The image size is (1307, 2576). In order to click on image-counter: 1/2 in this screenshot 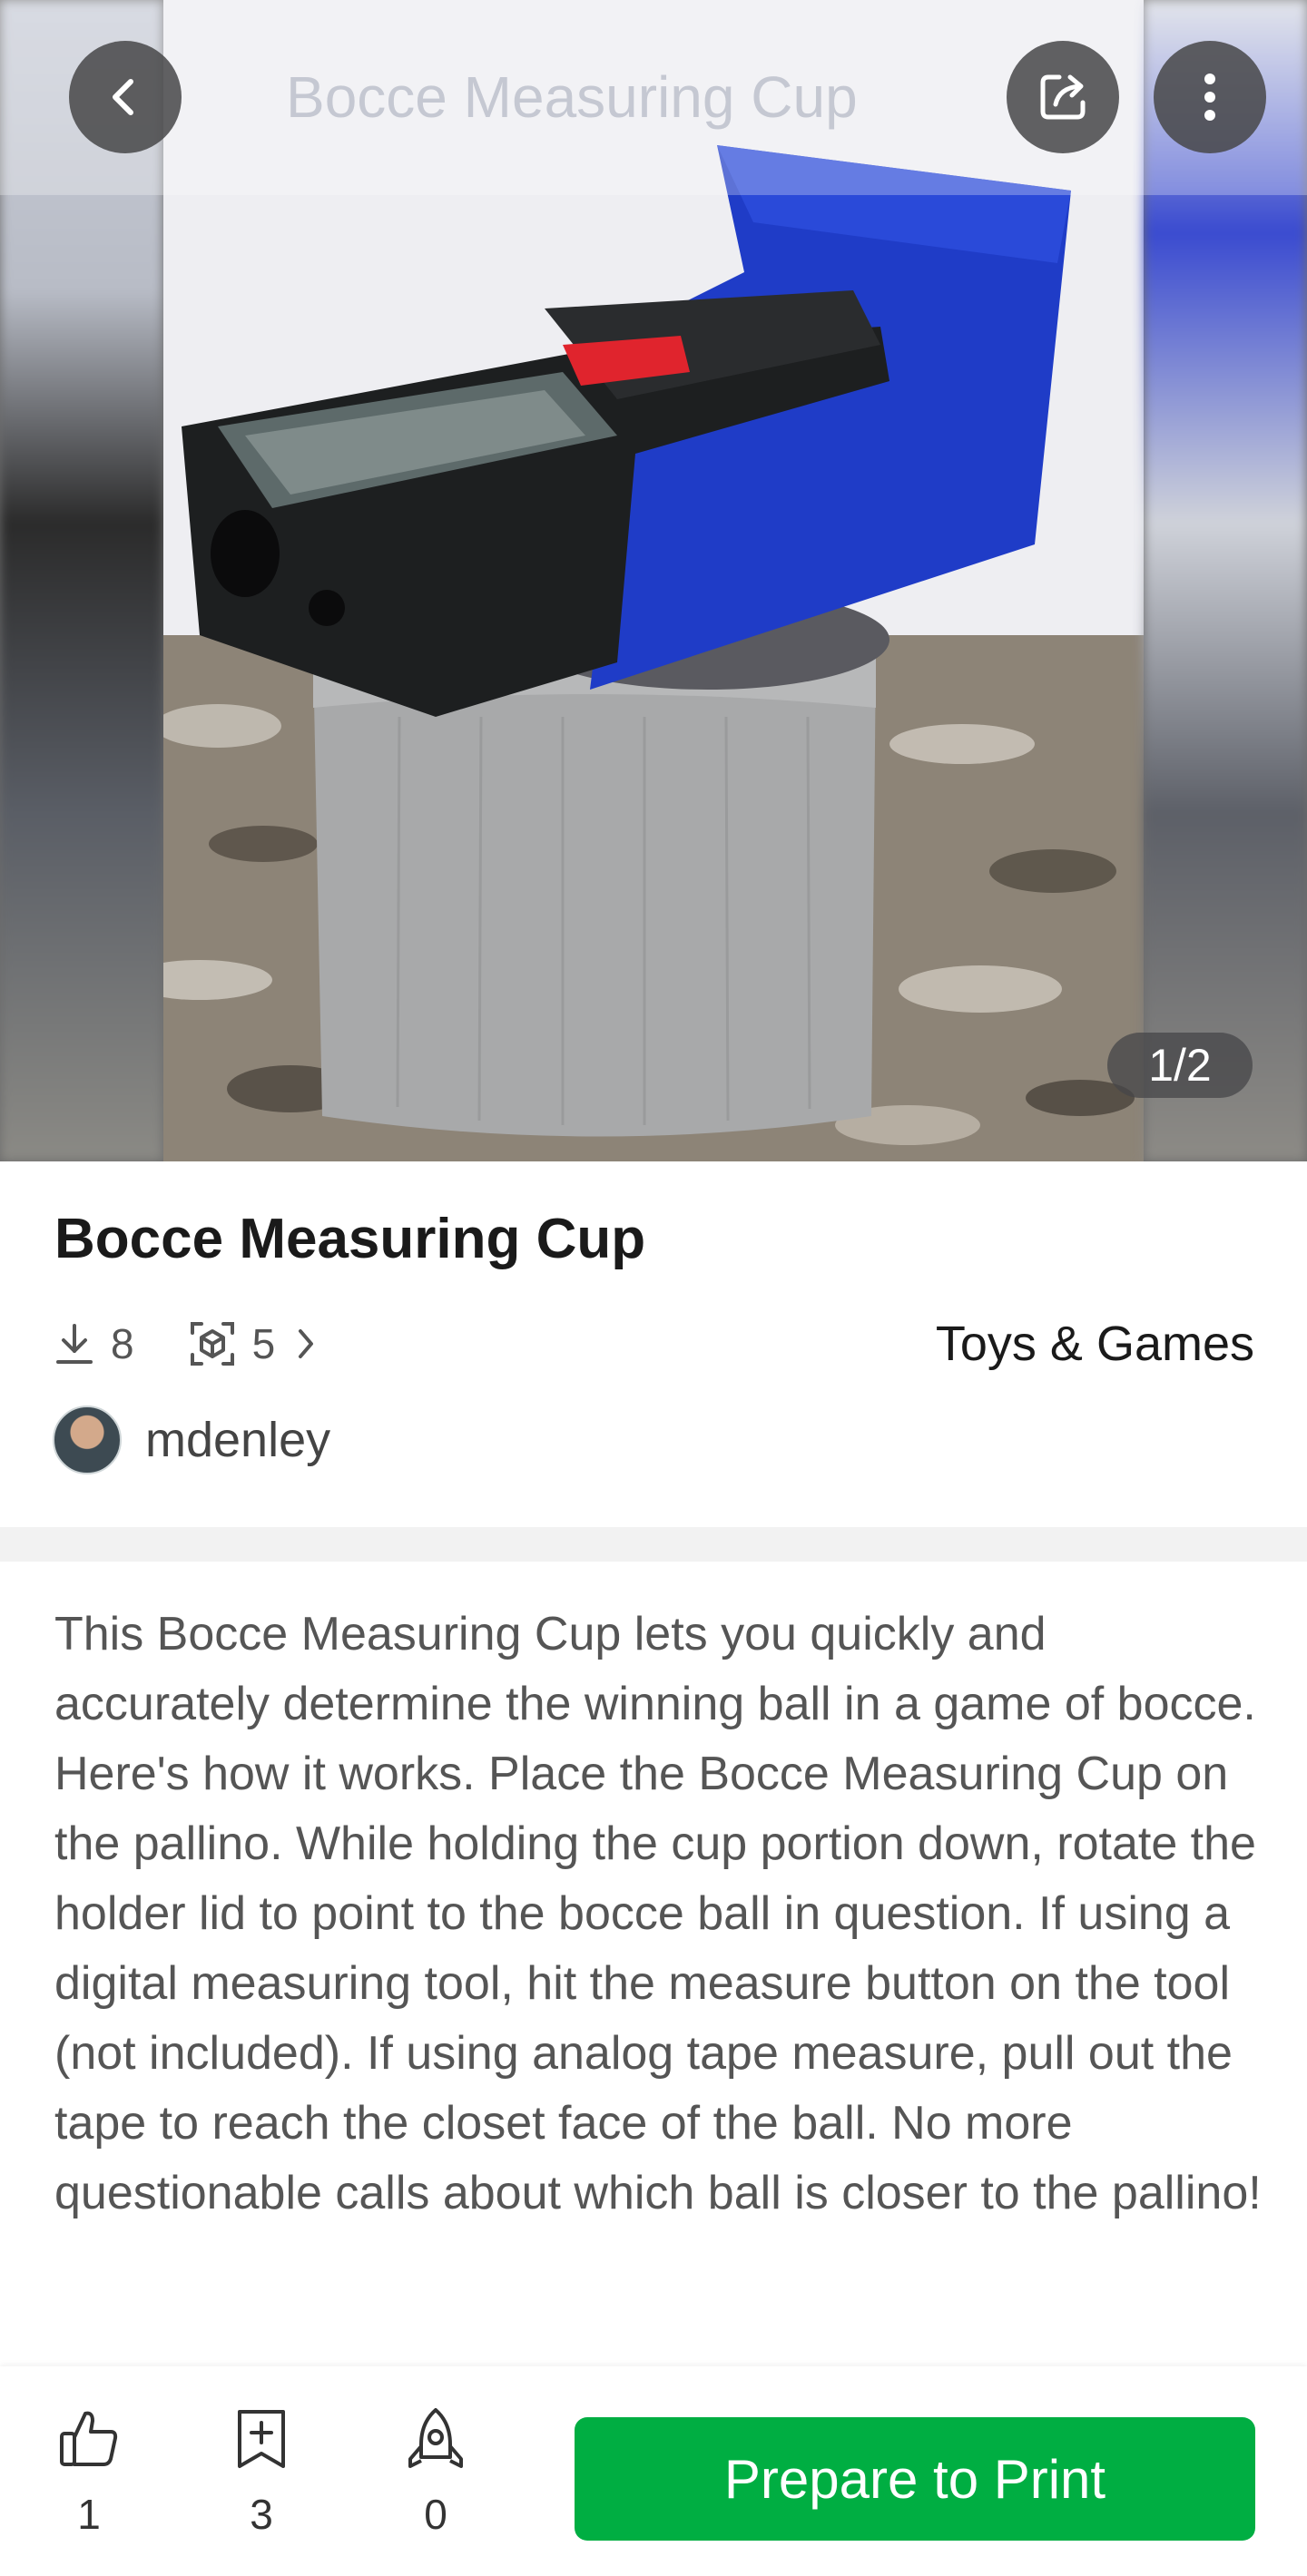, I will do `click(1180, 1065)`.